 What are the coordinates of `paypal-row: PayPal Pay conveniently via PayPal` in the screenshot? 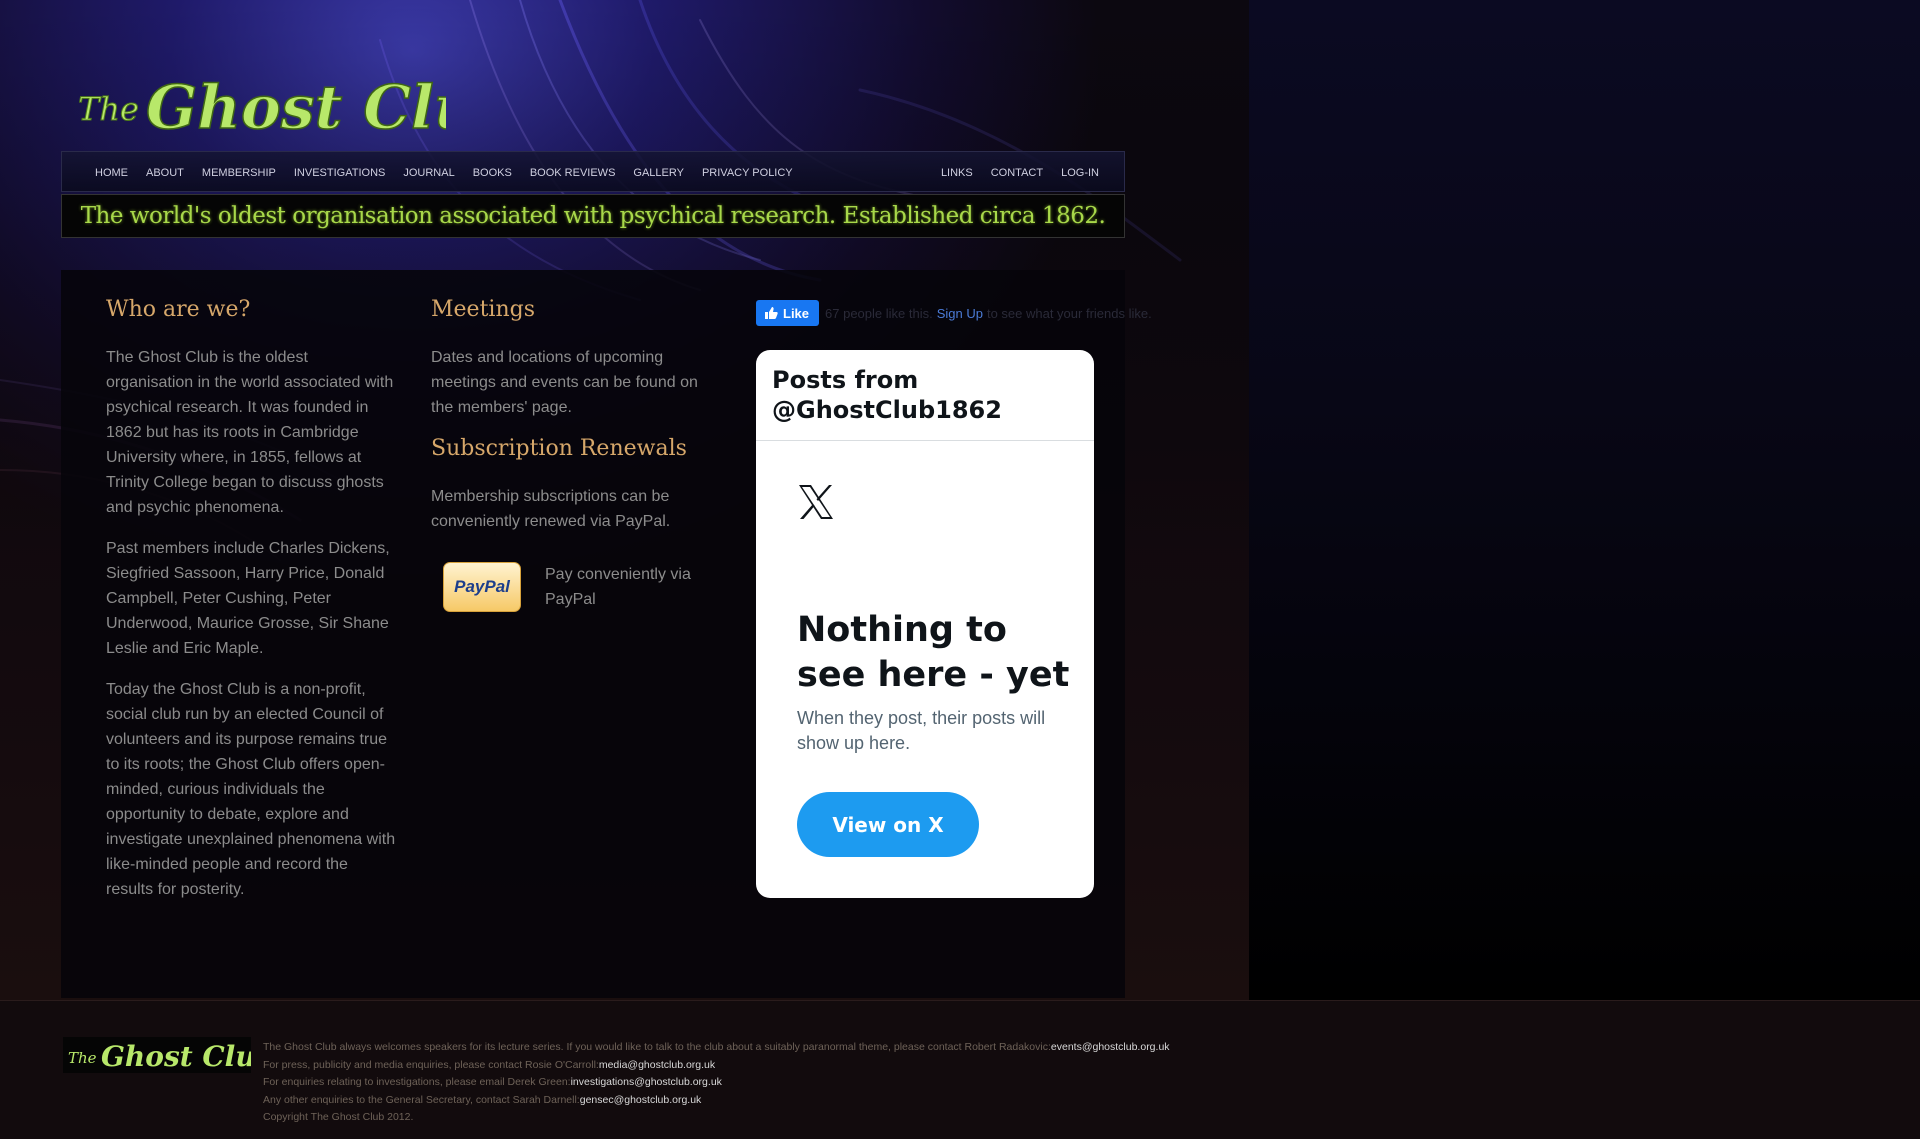 It's located at (574, 587).